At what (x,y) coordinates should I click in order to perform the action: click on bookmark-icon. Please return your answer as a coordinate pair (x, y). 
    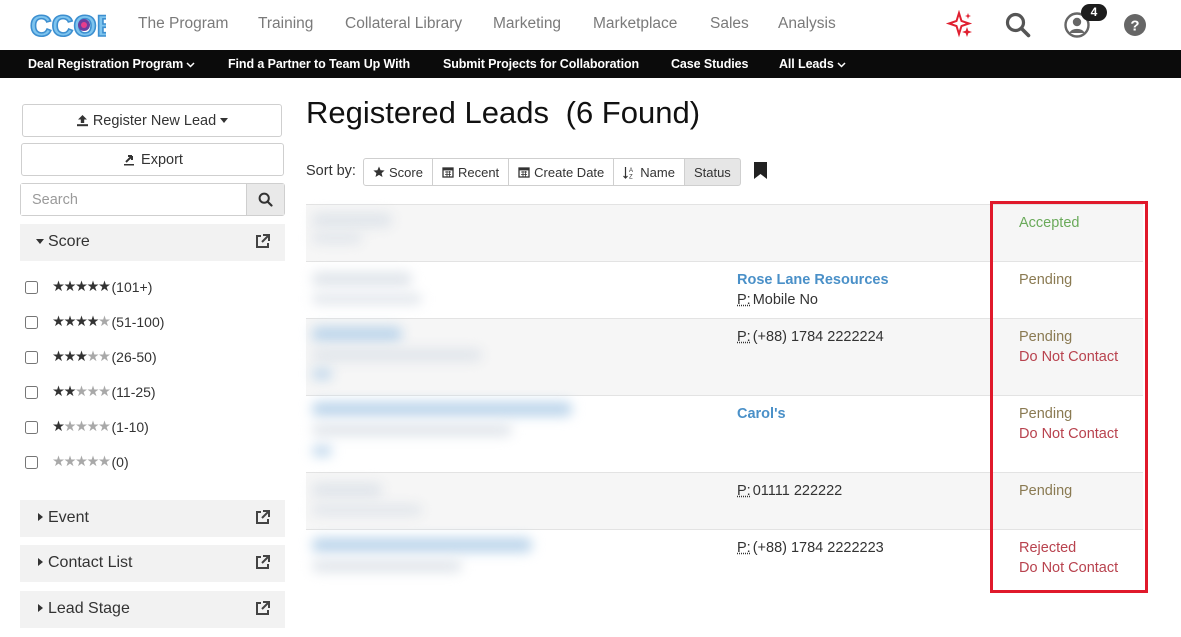
    Looking at the image, I should click on (760, 170).